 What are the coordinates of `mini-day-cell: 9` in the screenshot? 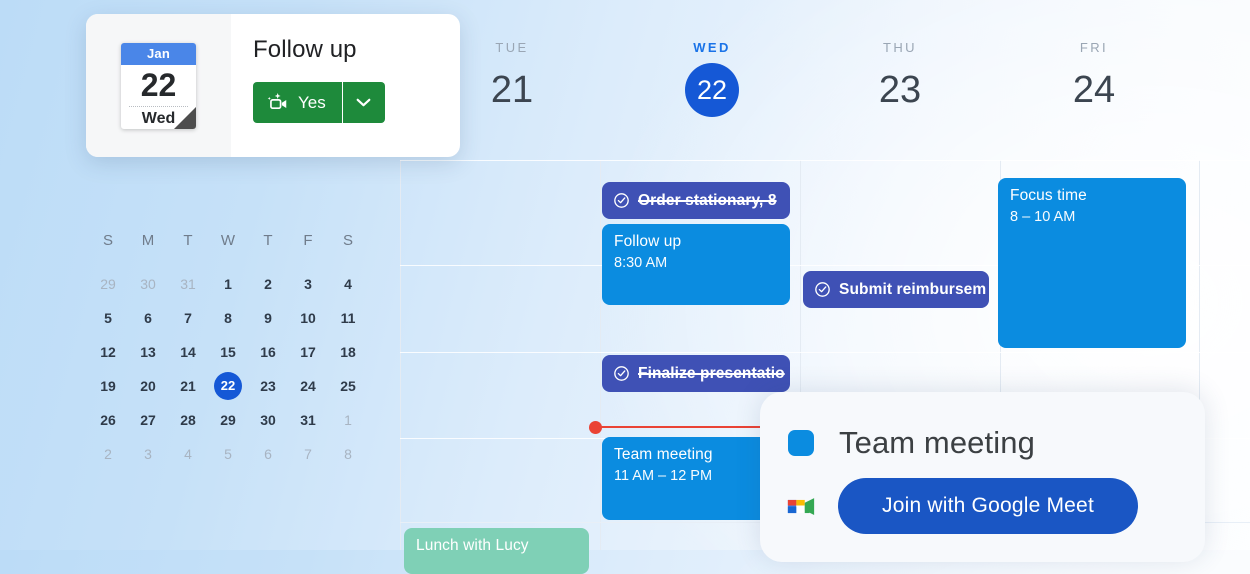 It's located at (268, 318).